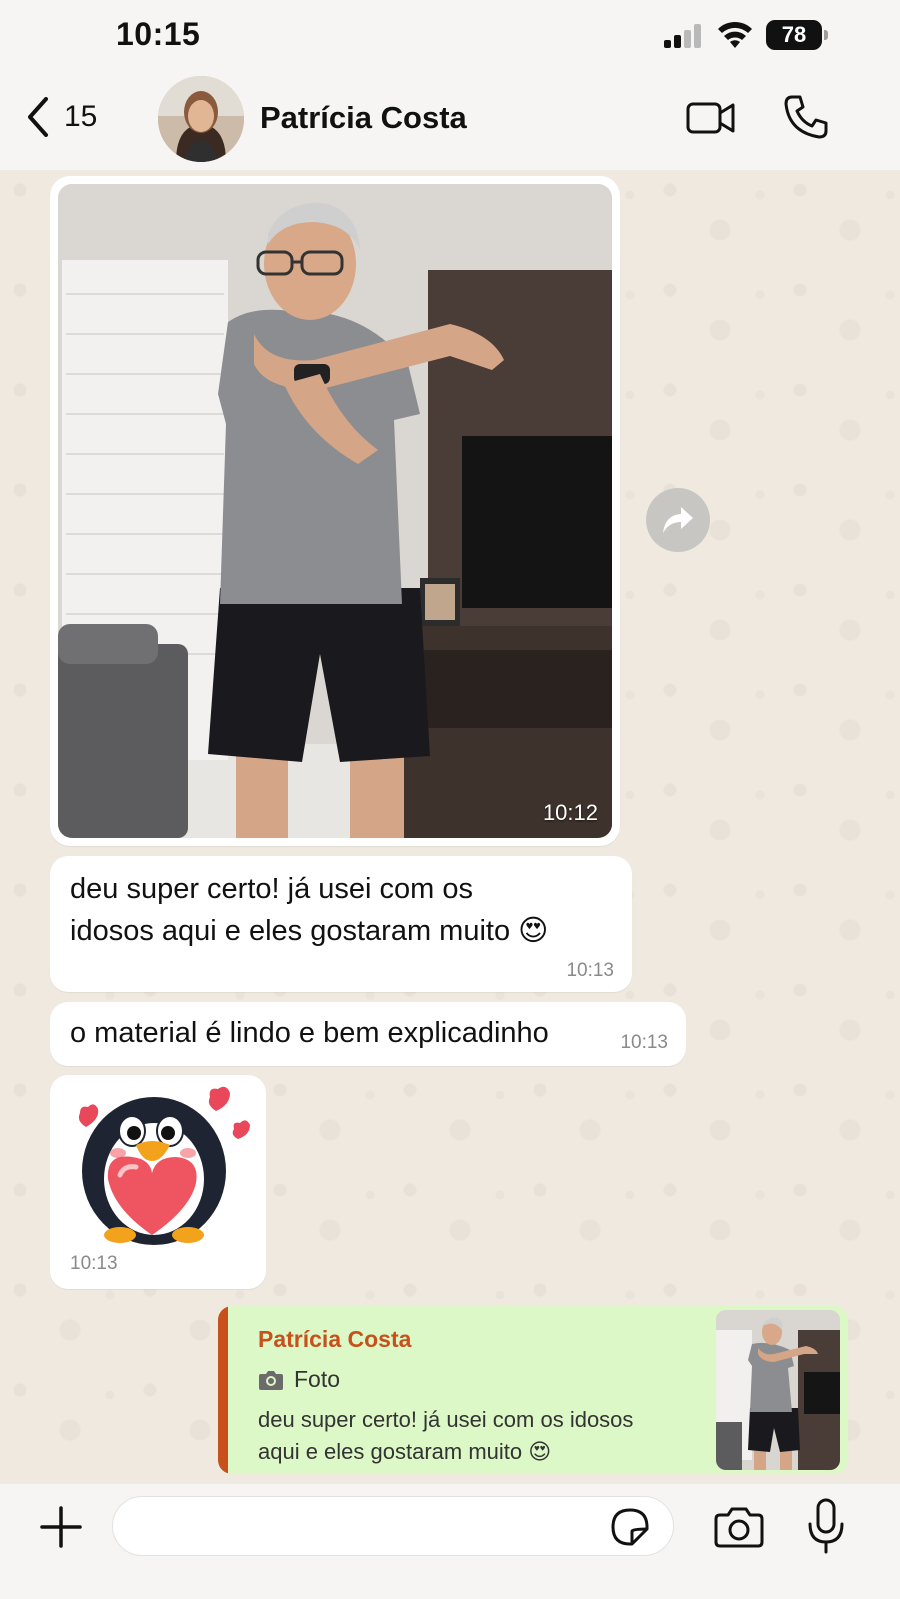 The image size is (900, 1599). Describe the element at coordinates (630, 1527) in the screenshot. I see `sticker-icon` at that location.